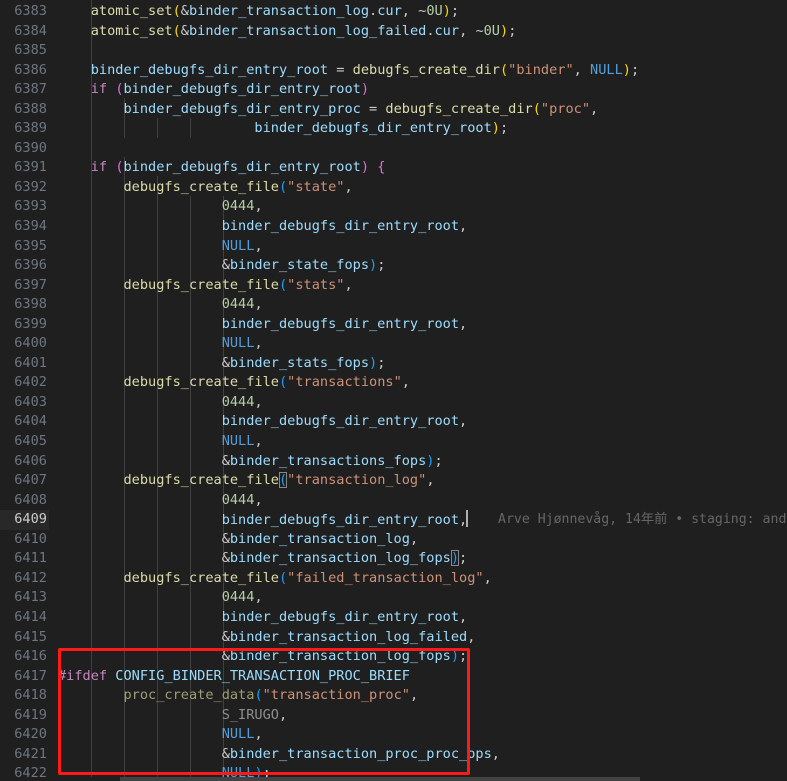 The image size is (787, 781). What do you see at coordinates (30, 421) in the screenshot?
I see `line-number: 6404` at bounding box center [30, 421].